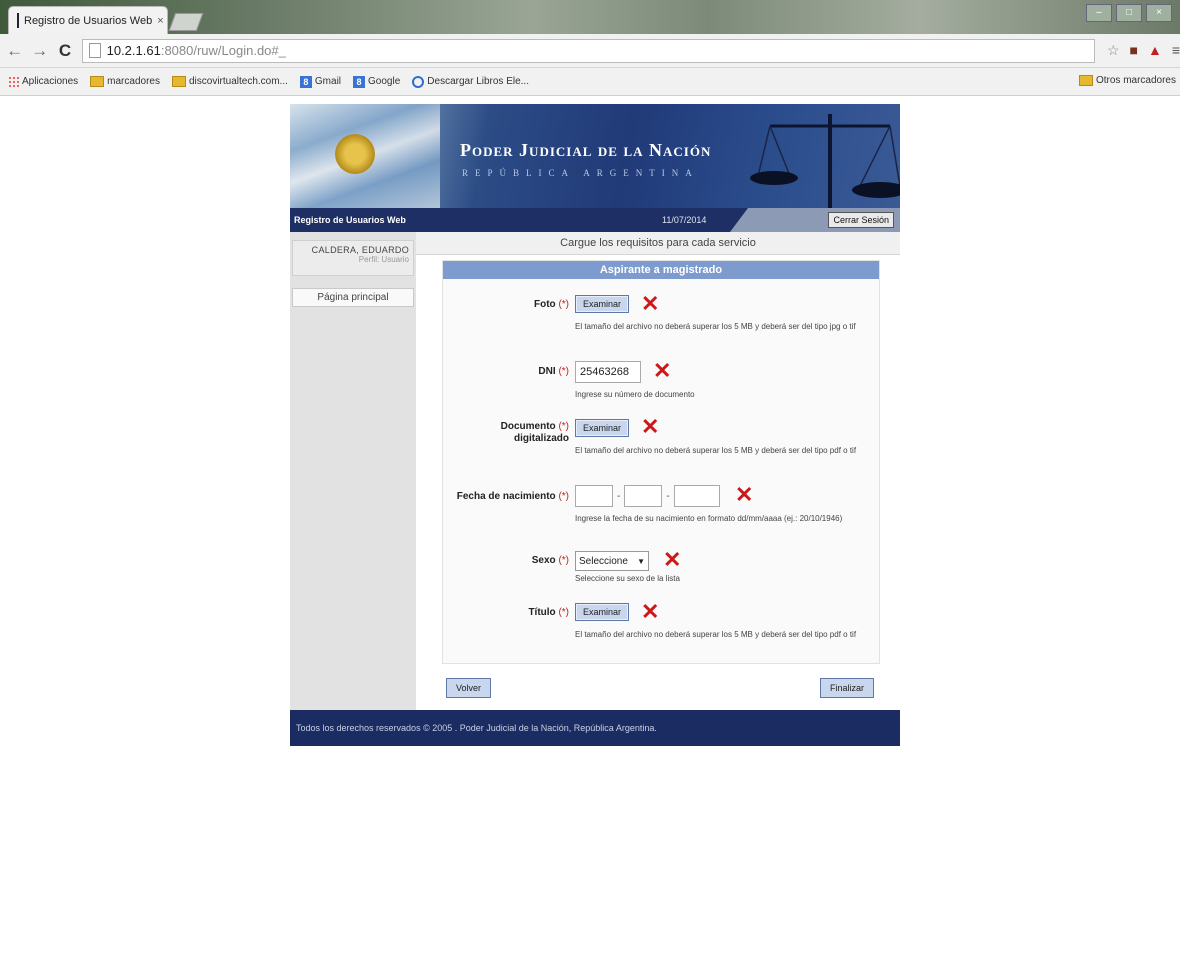 The image size is (1180, 970). Describe the element at coordinates (1155, 50) in the screenshot. I see `pdf-icon: ▲` at that location.